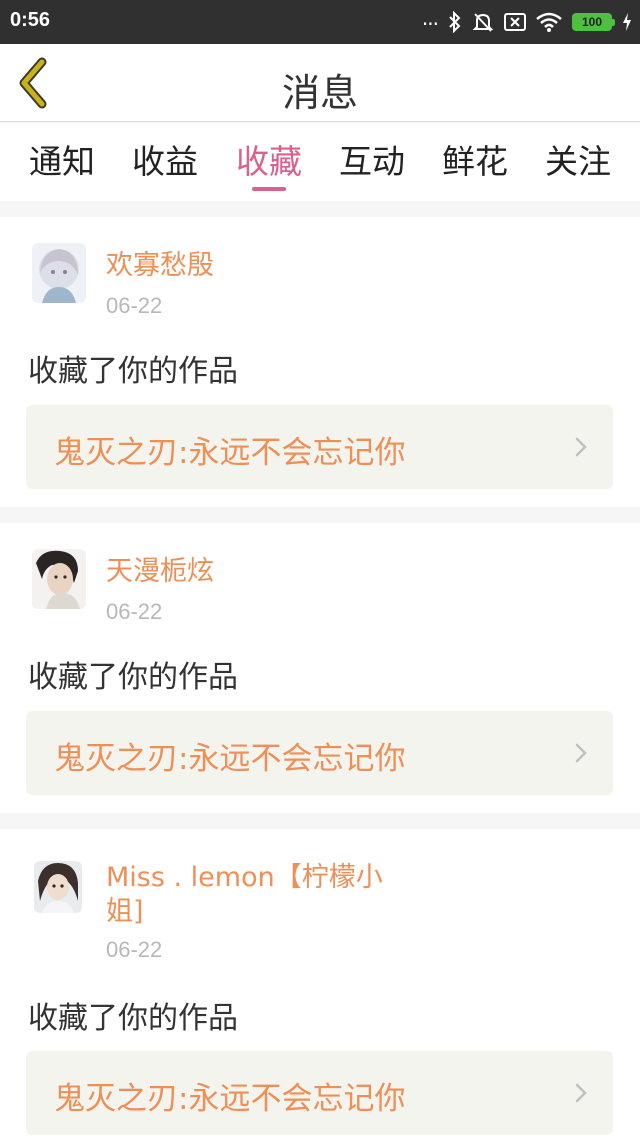  I want to click on tab-earnings: 收益, so click(165, 159).